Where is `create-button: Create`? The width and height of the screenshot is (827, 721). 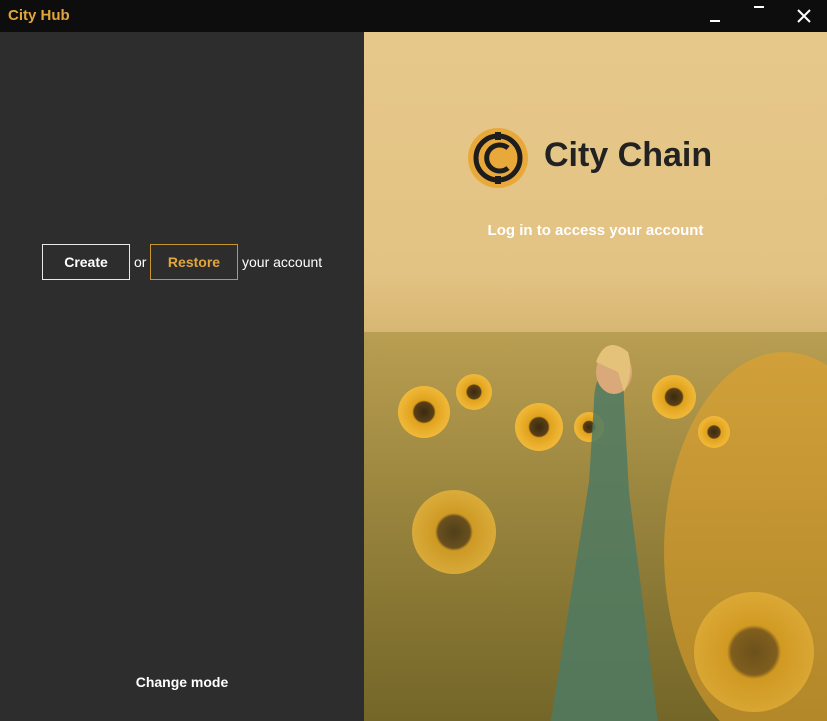
create-button: Create is located at coordinates (86, 262).